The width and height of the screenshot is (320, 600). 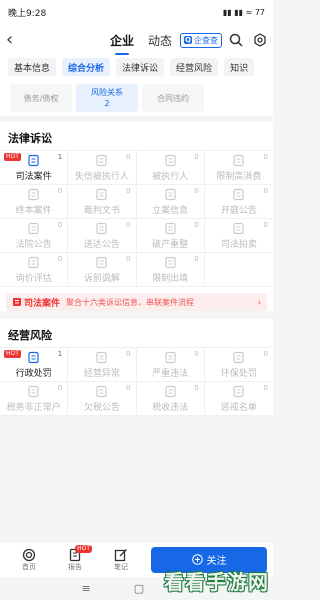 What do you see at coordinates (101, 176) in the screenshot?
I see `cell-label: 失信被执行人` at bounding box center [101, 176].